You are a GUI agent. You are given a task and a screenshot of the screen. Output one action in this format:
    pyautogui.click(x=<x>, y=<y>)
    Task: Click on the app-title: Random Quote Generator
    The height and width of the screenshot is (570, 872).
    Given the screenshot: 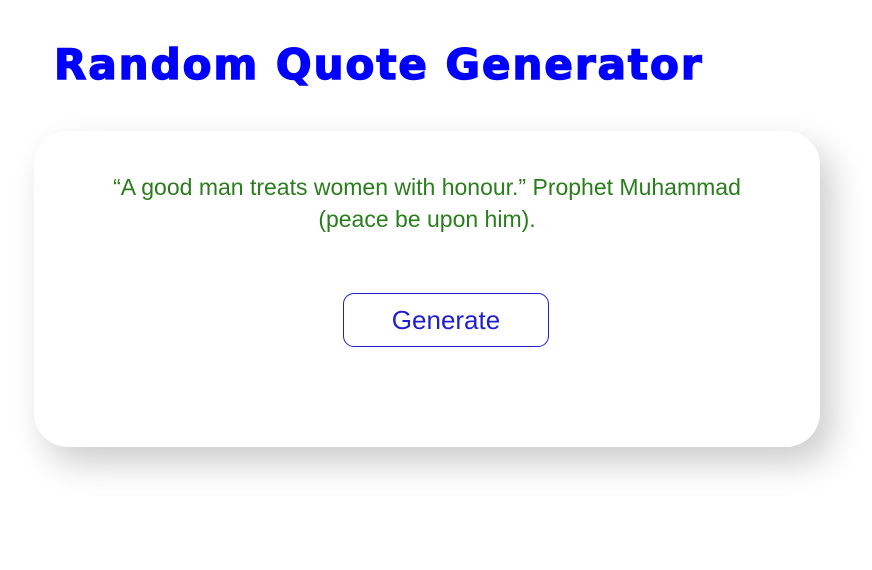 What is the action you would take?
    pyautogui.click(x=378, y=64)
    